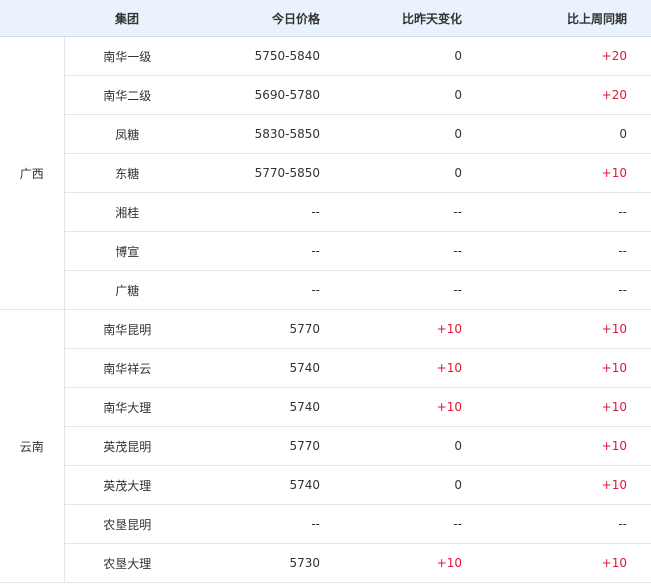 This screenshot has height=586, width=651. What do you see at coordinates (127, 56) in the screenshot?
I see `group-cell: 南华一级` at bounding box center [127, 56].